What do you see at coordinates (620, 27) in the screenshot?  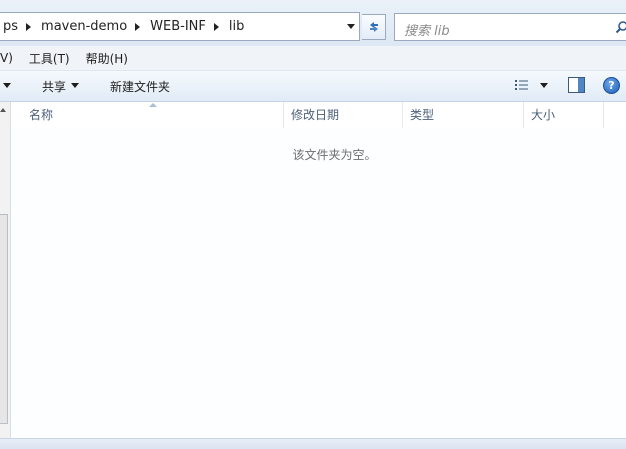 I see `search-icon` at bounding box center [620, 27].